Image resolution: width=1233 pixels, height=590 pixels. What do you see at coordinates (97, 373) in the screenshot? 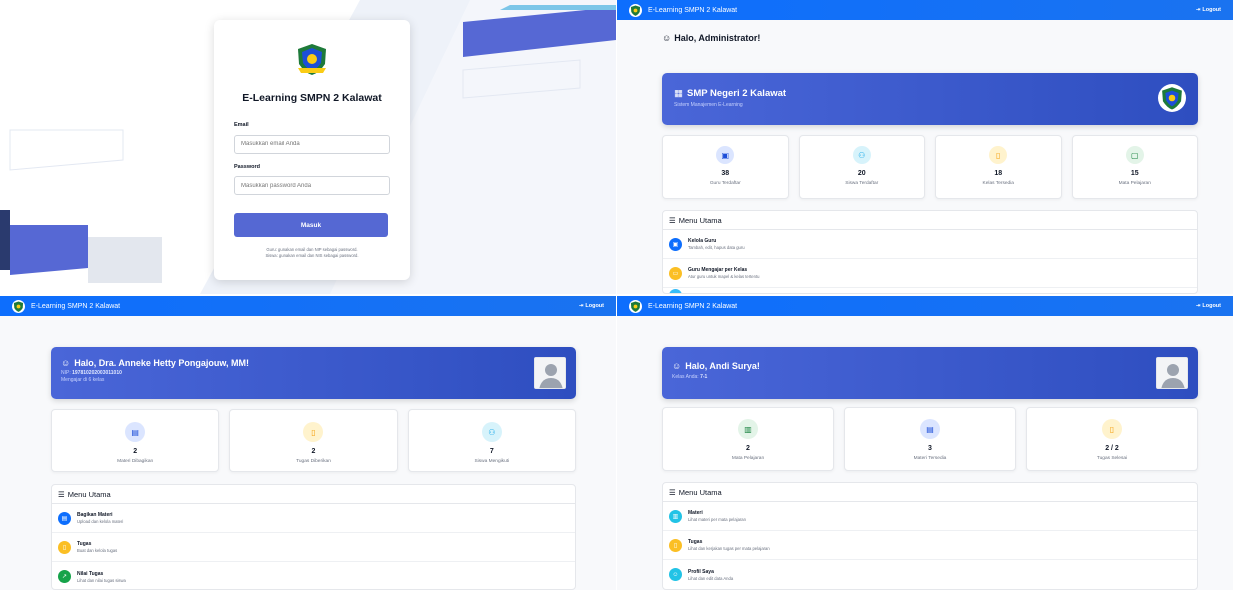
I see `nip-value: 197810202003011010` at bounding box center [97, 373].